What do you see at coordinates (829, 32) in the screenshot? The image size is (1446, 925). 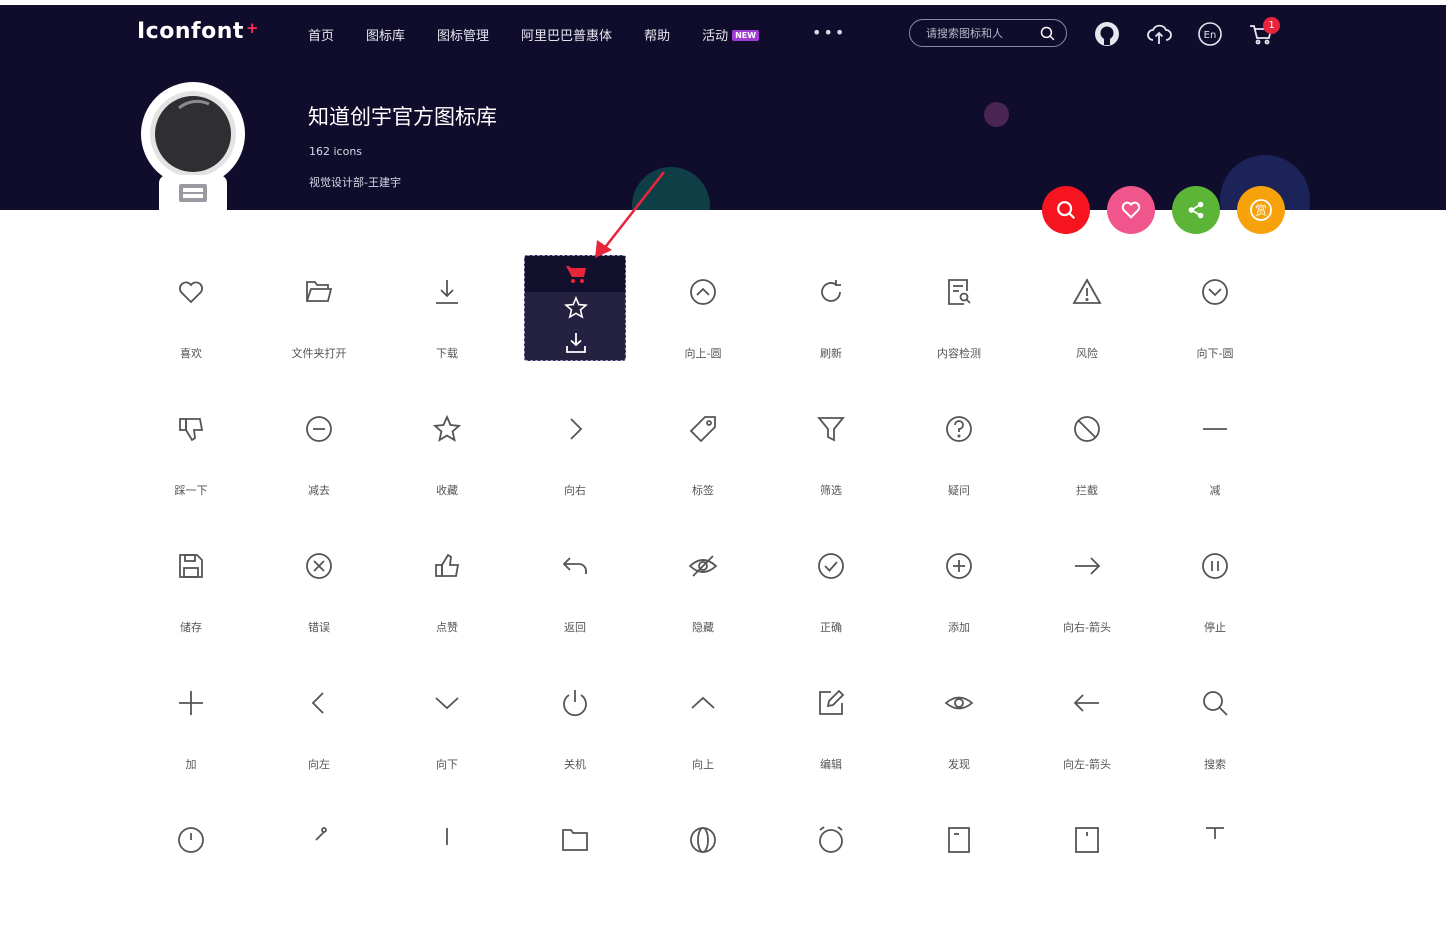 I see `more-menu-icon: •••` at bounding box center [829, 32].